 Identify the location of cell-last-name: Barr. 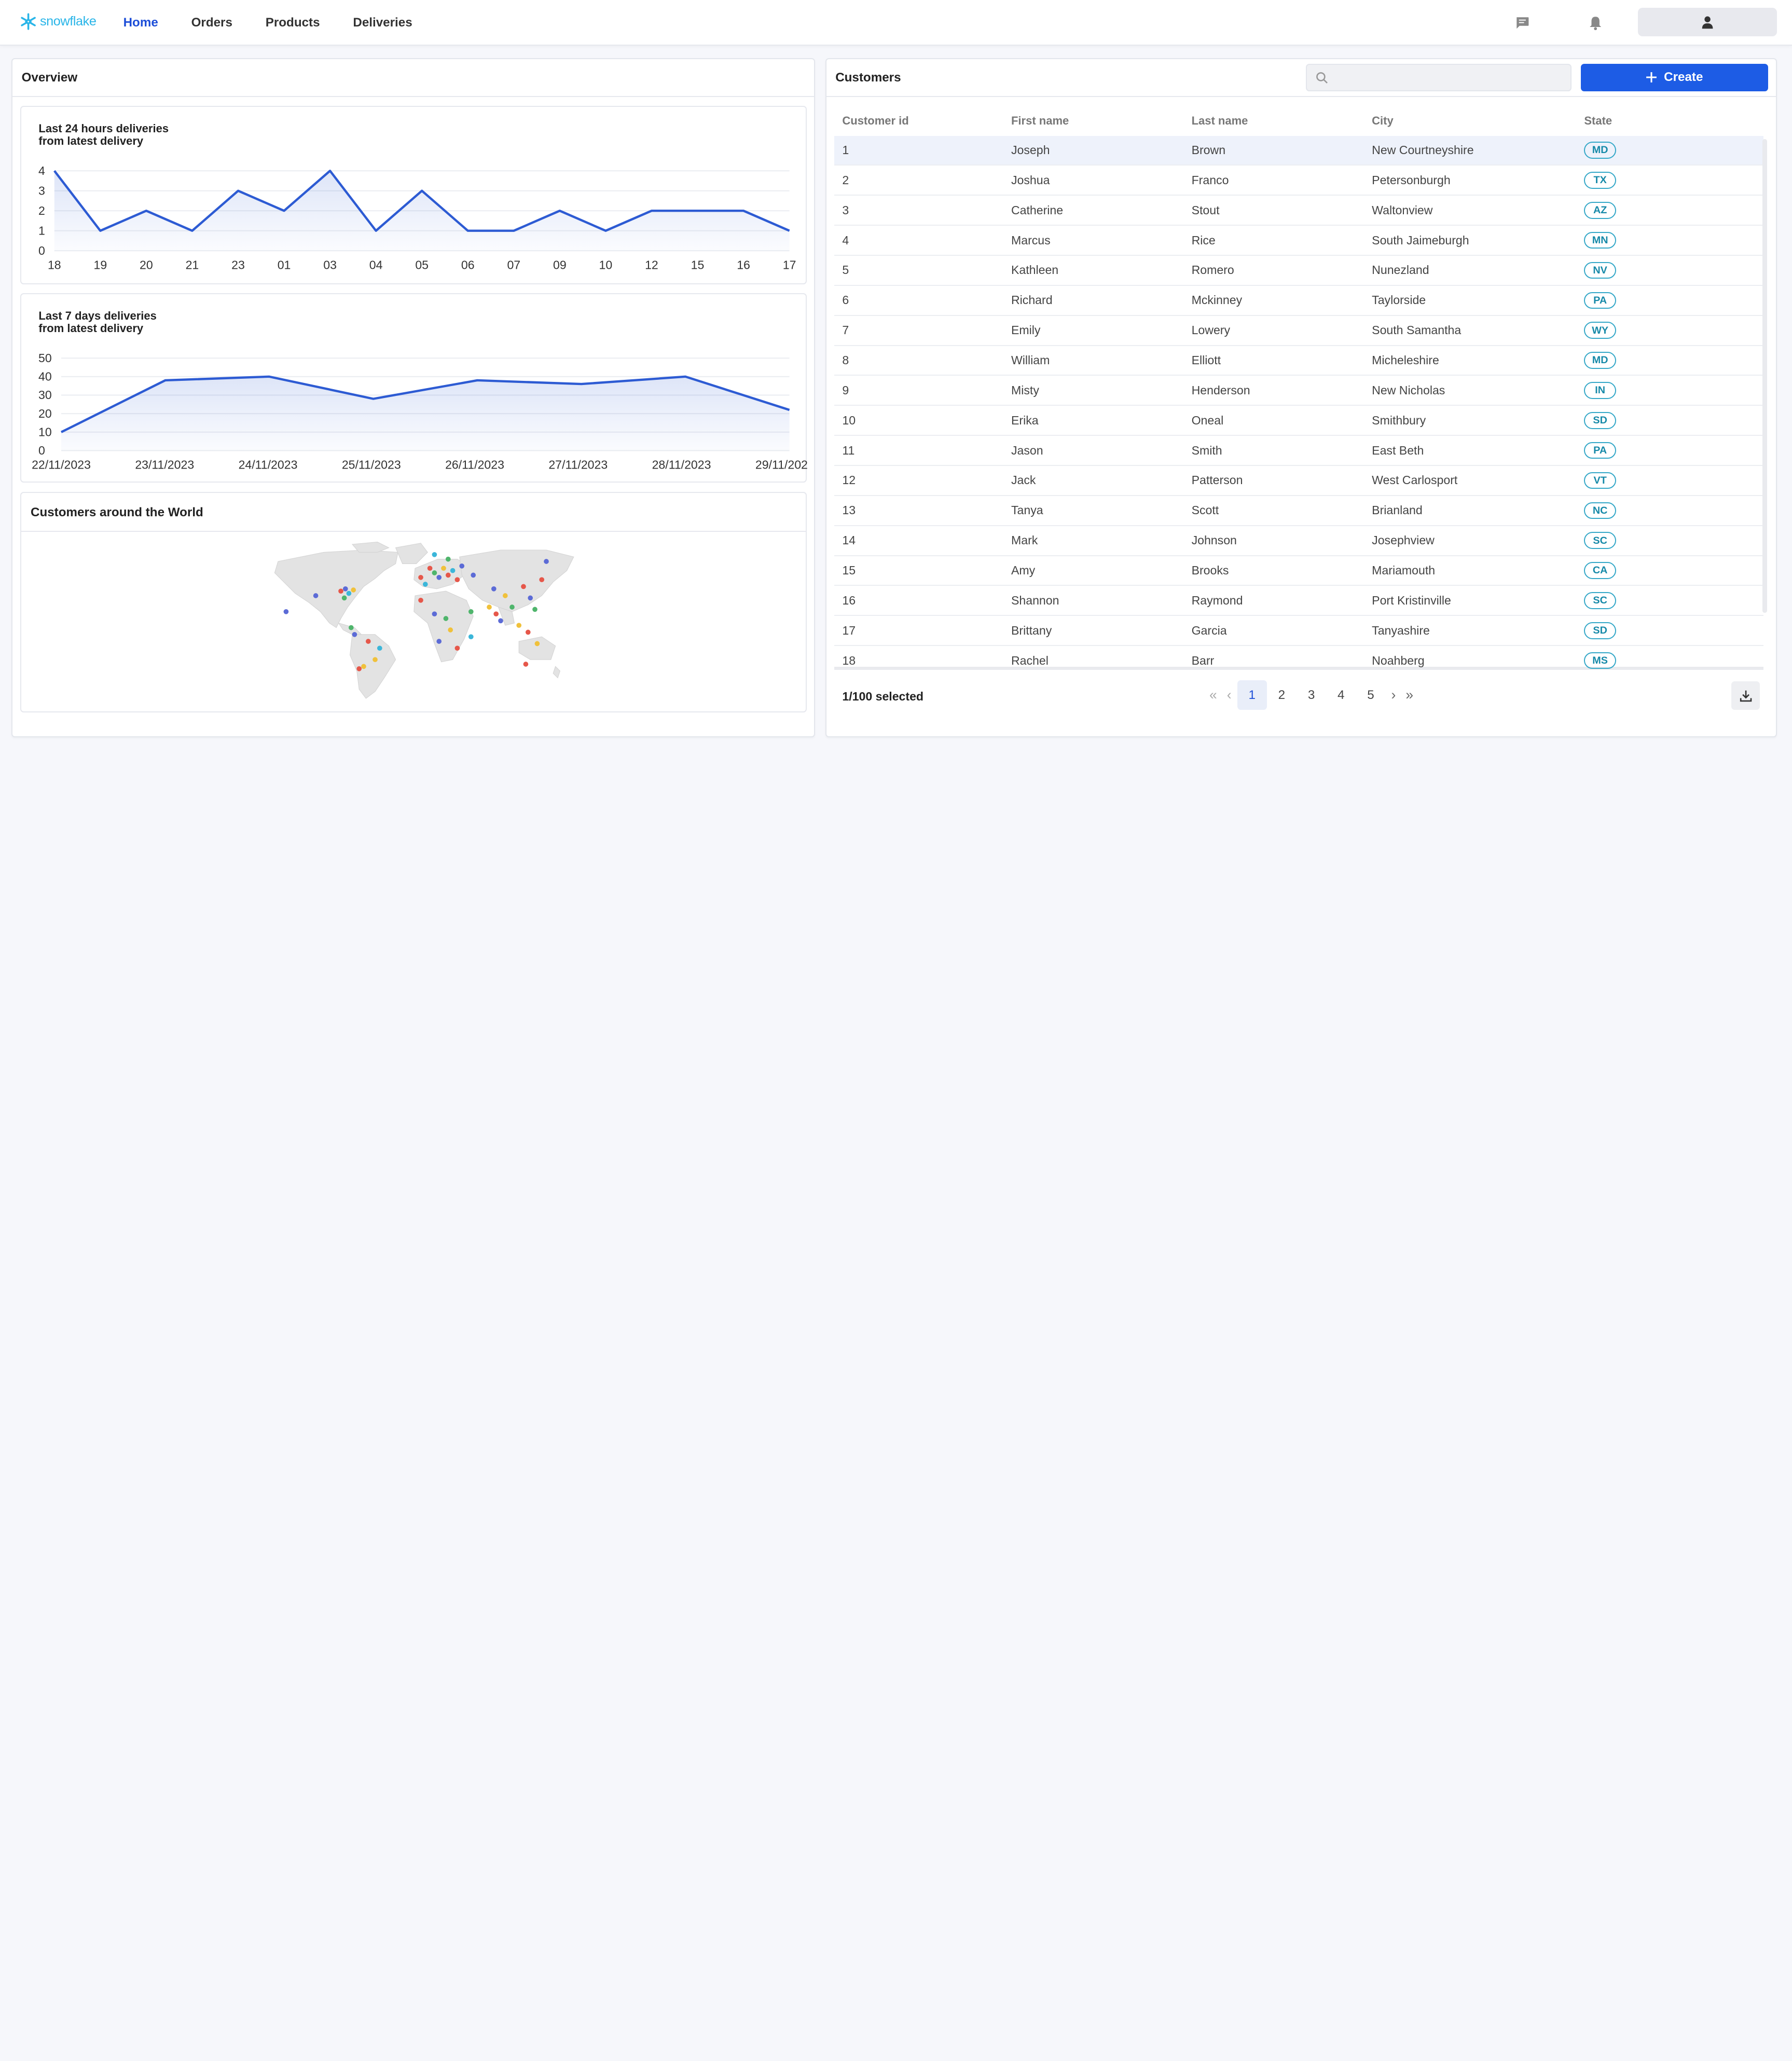
(1203, 660).